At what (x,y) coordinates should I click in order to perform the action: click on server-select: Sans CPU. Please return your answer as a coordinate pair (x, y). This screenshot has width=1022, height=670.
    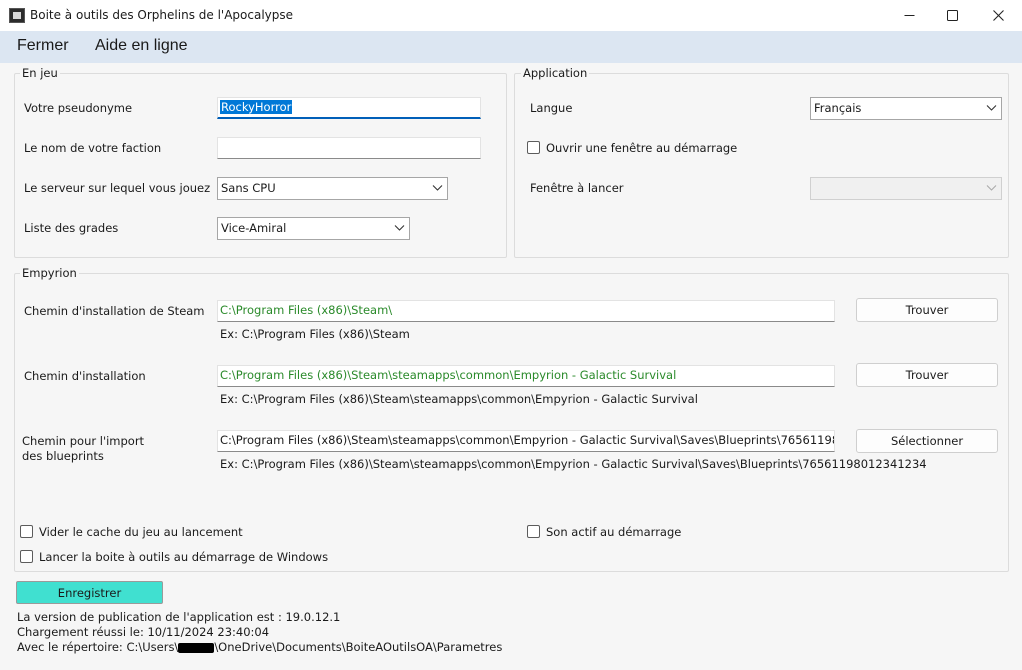
    Looking at the image, I should click on (332, 188).